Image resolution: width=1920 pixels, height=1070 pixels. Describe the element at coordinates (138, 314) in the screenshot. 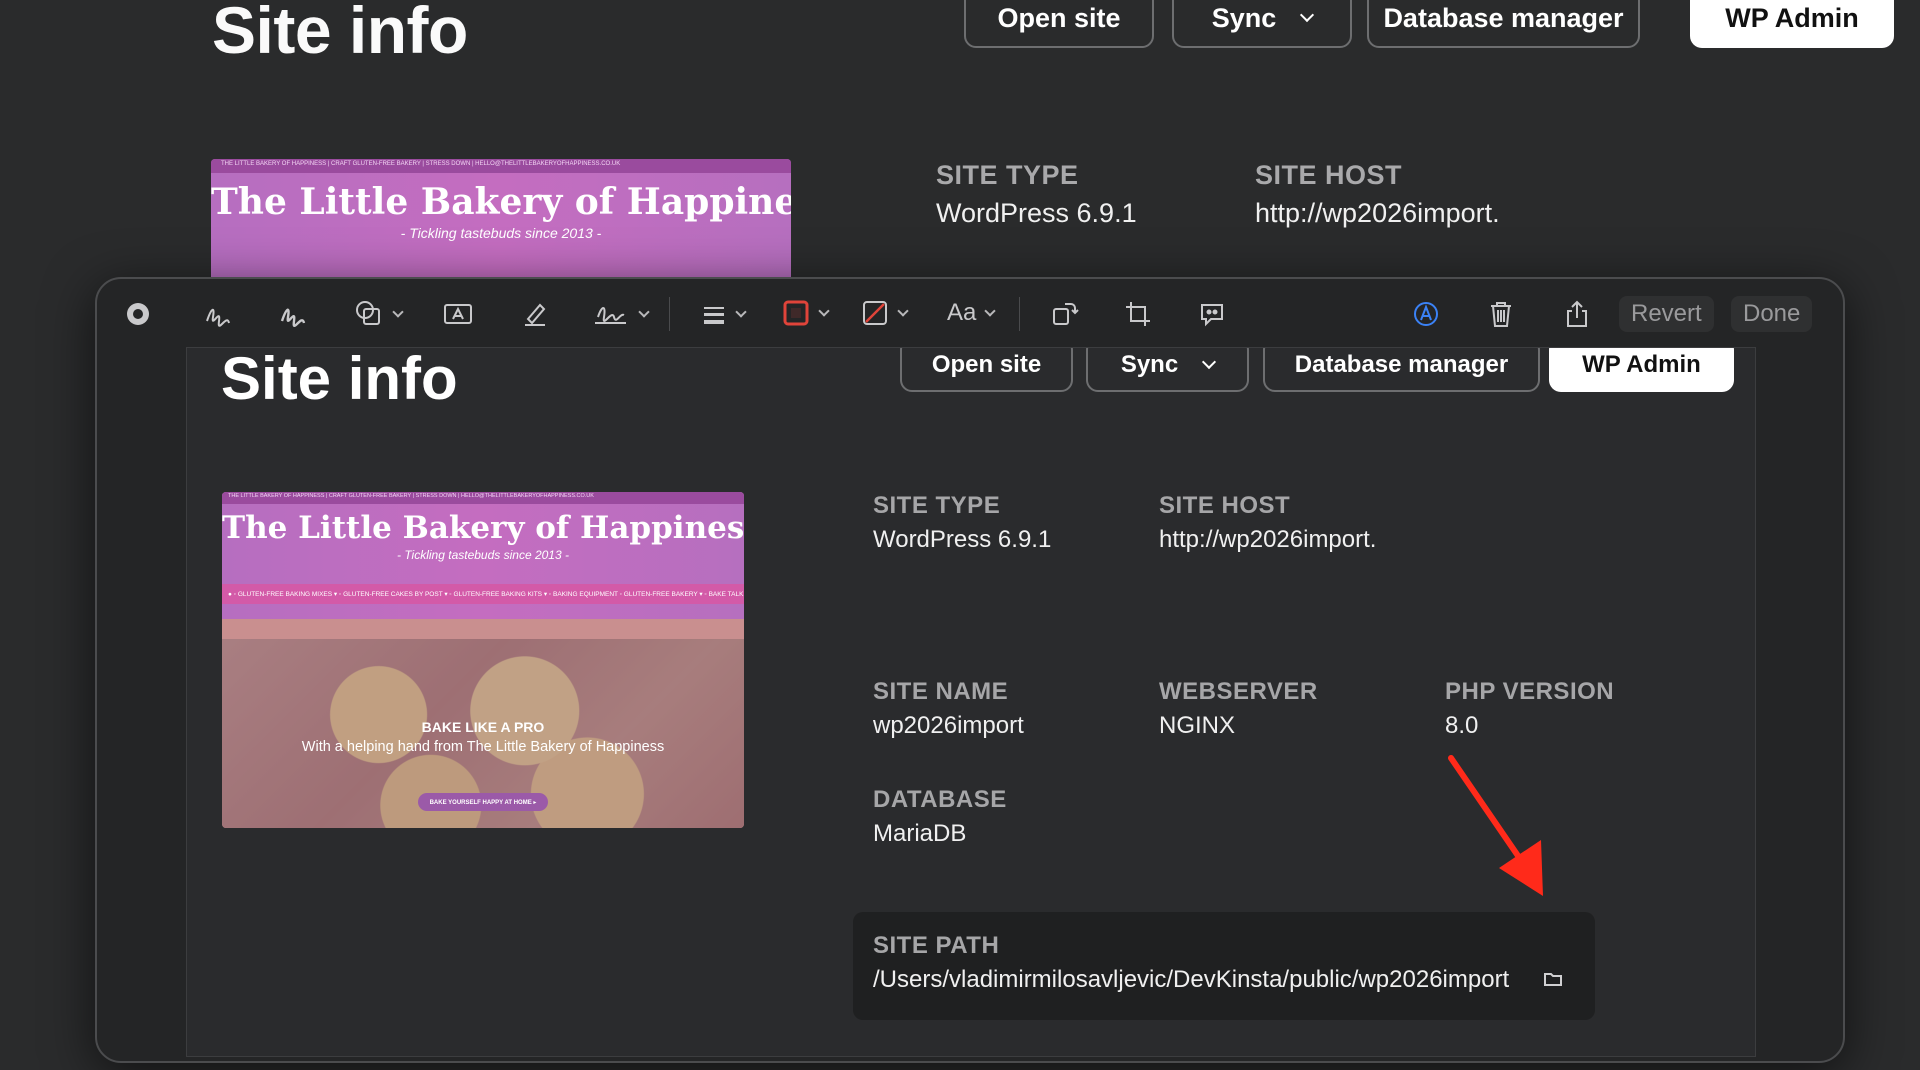

I see `record-icon` at that location.